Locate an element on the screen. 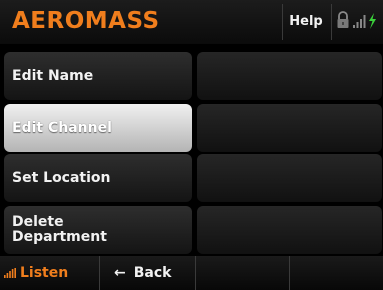  edit-channel-value is located at coordinates (289, 128).